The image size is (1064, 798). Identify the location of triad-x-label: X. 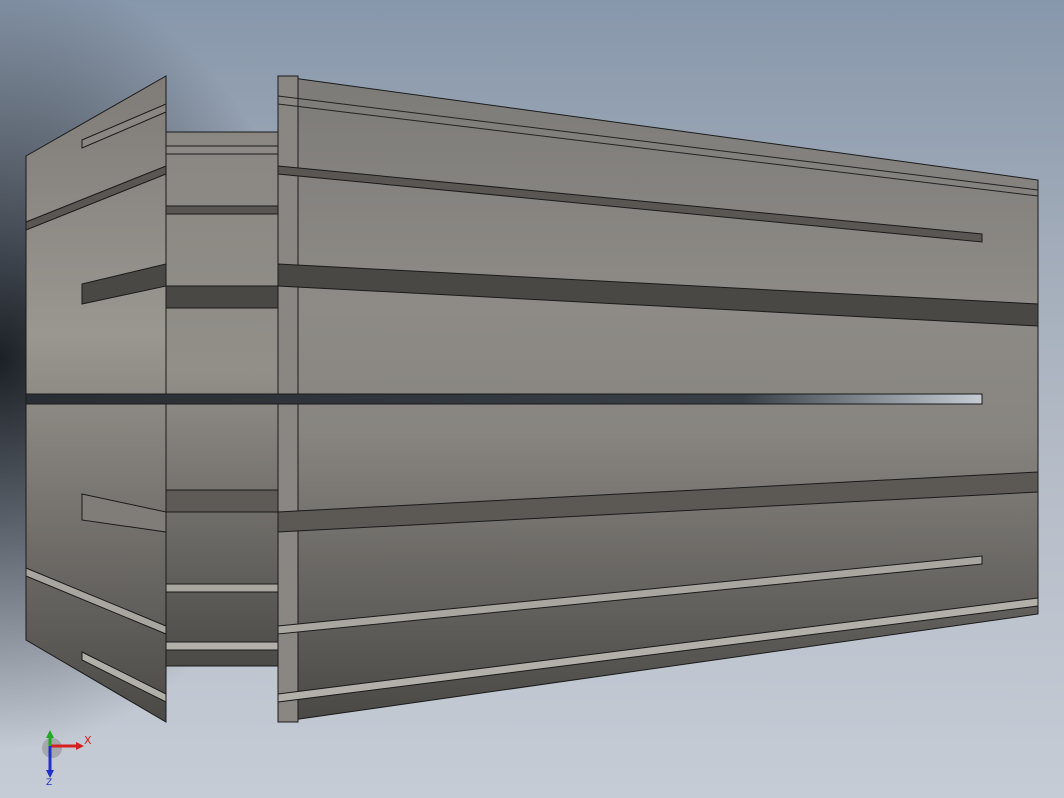
(88, 740).